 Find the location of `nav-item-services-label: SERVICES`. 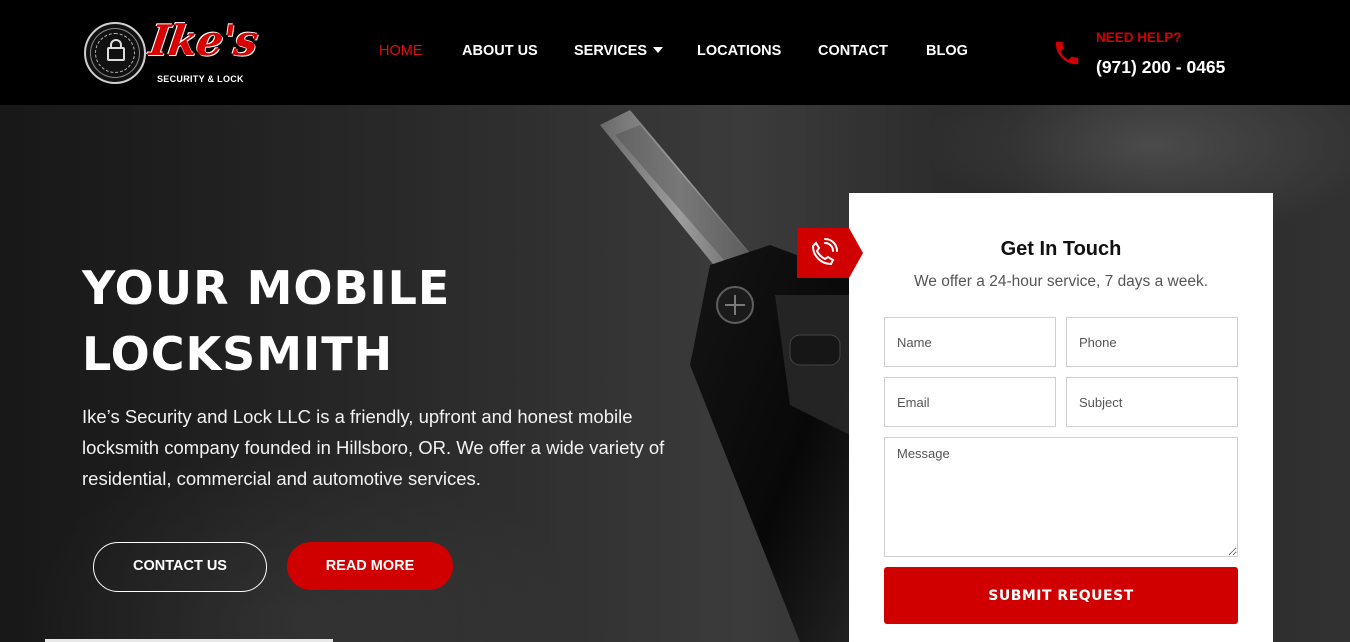

nav-item-services-label: SERVICES is located at coordinates (611, 51).